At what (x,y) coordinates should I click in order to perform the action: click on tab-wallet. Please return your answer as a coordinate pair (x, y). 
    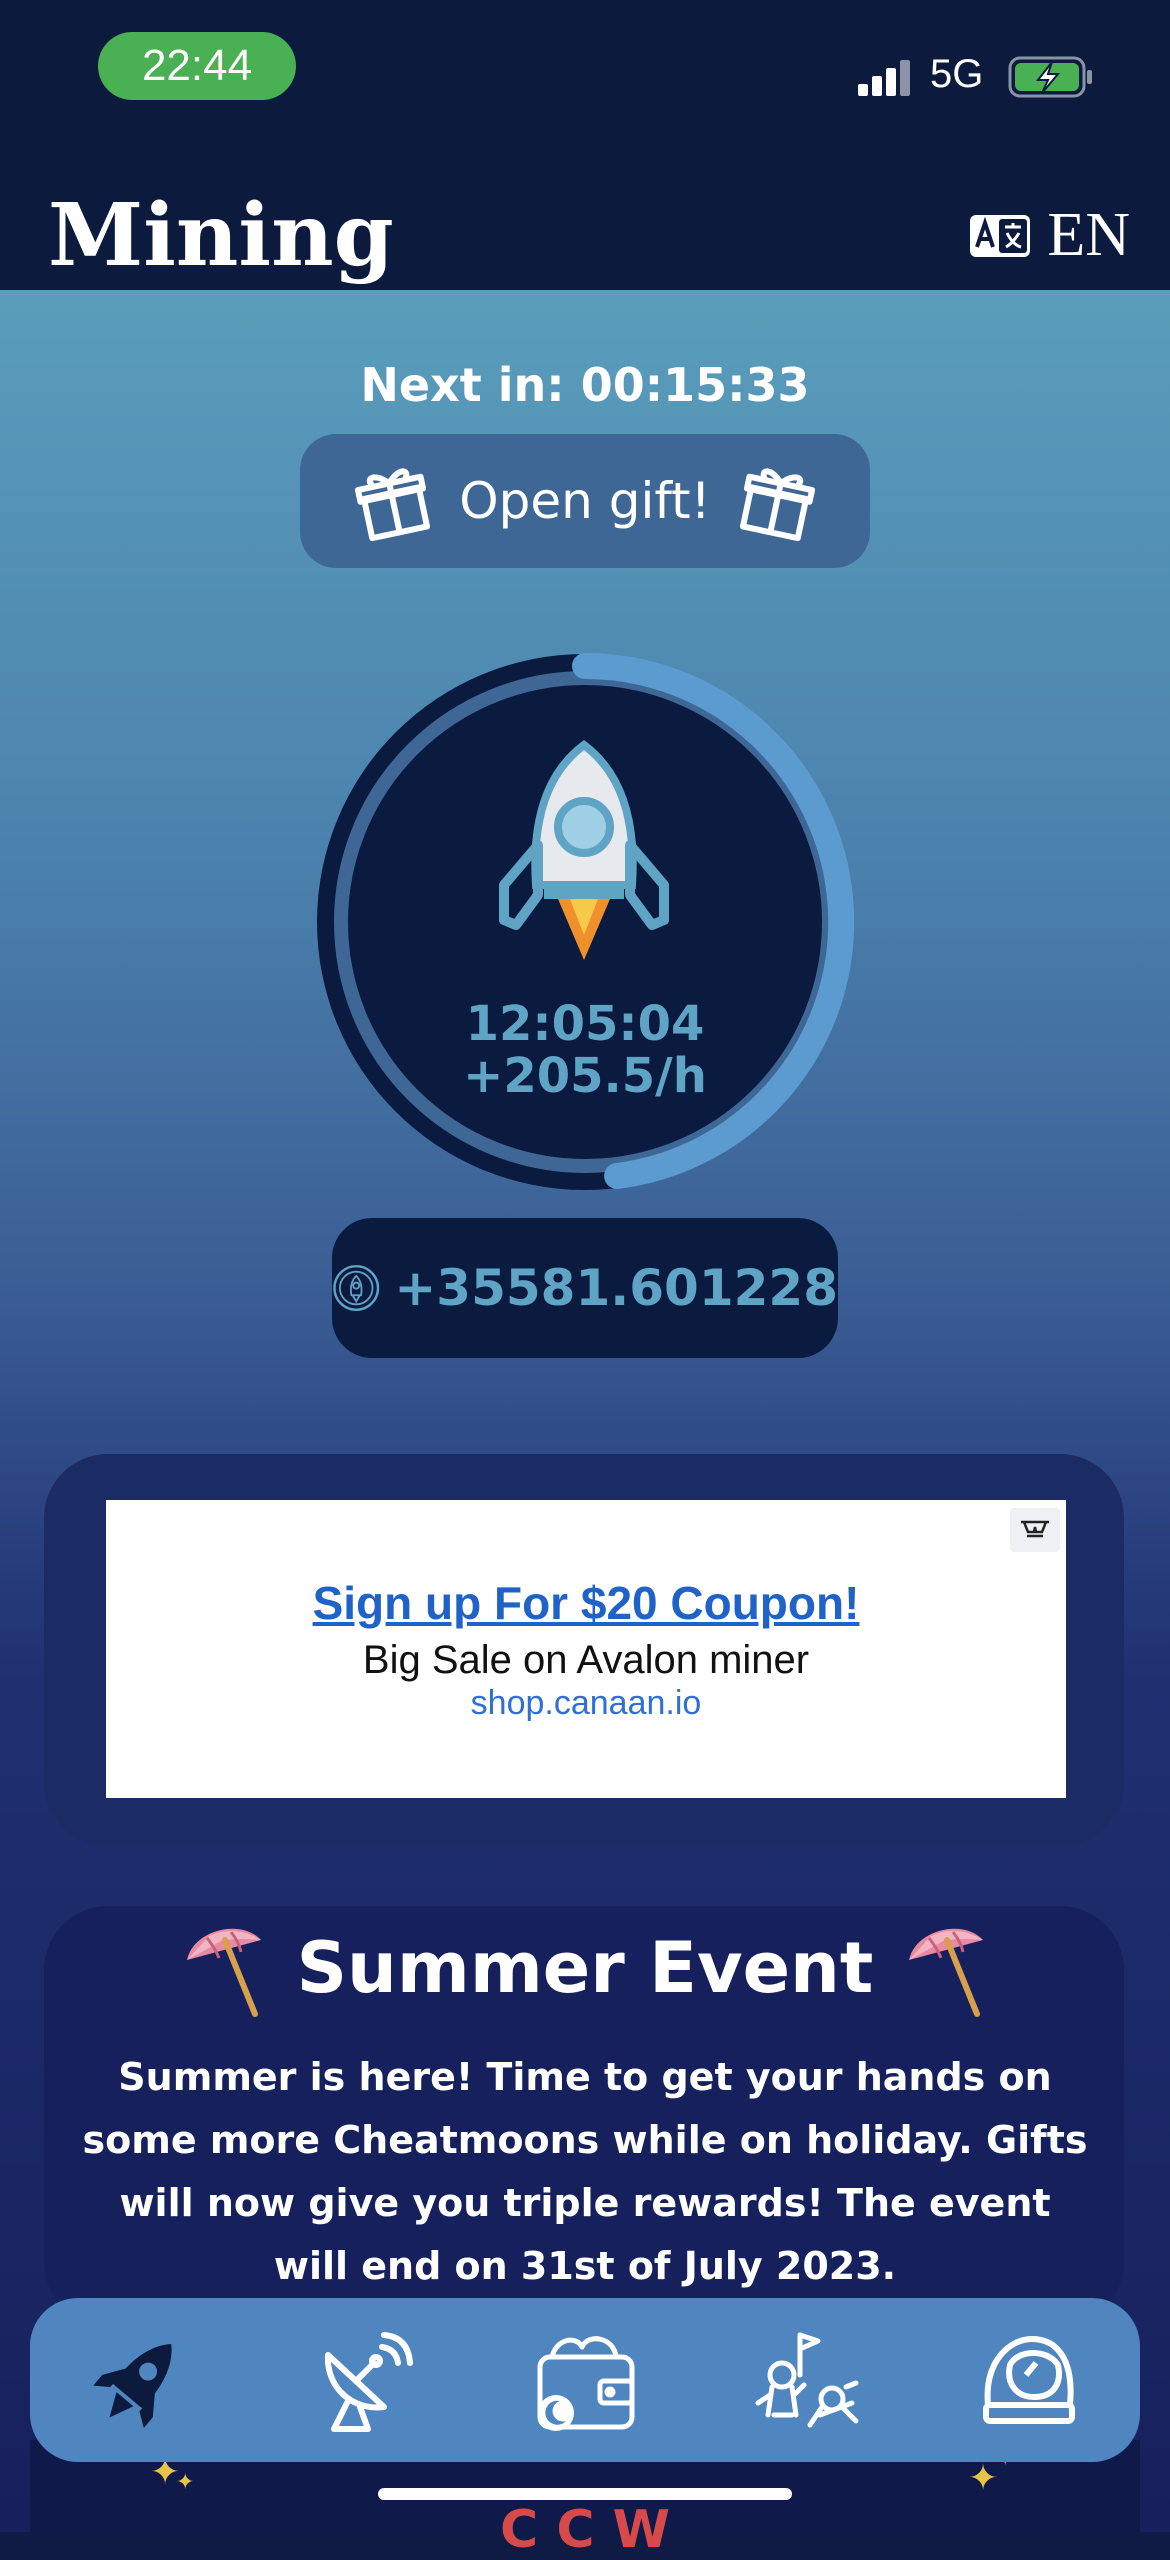
    Looking at the image, I should click on (585, 2380).